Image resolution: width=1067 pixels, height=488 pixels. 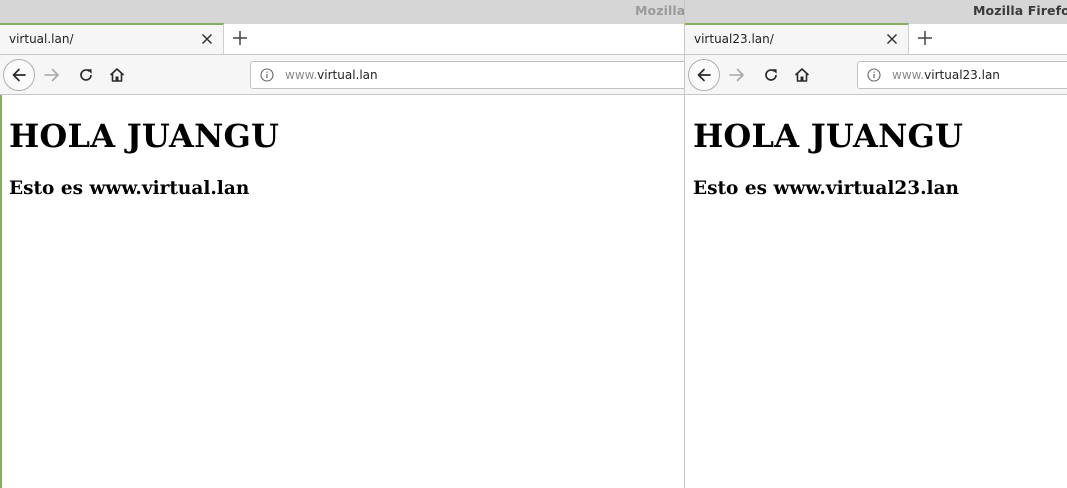 I want to click on address-bar: www.virtual23.lan, so click(x=962, y=75).